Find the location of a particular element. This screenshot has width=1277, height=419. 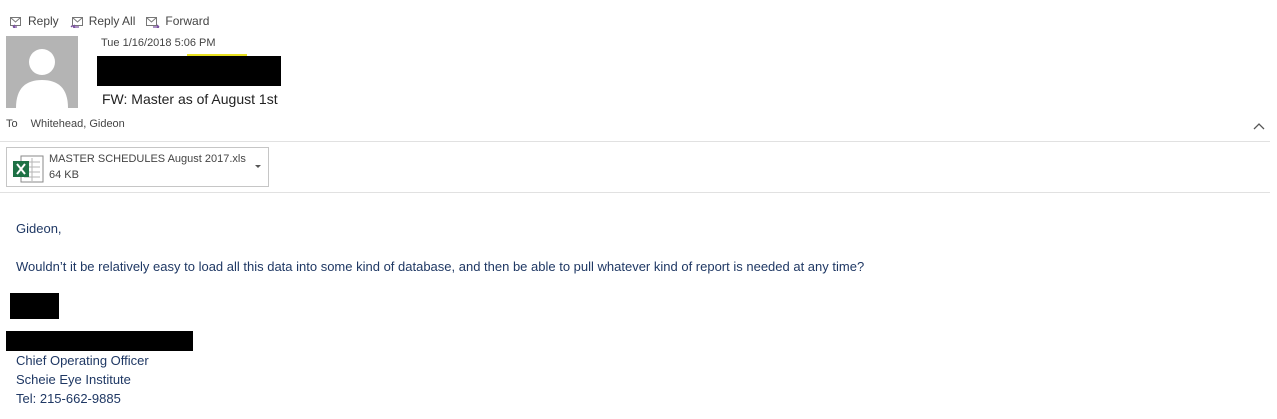

signature-phone: Tel: 215-662-9885 is located at coordinates (68, 398).